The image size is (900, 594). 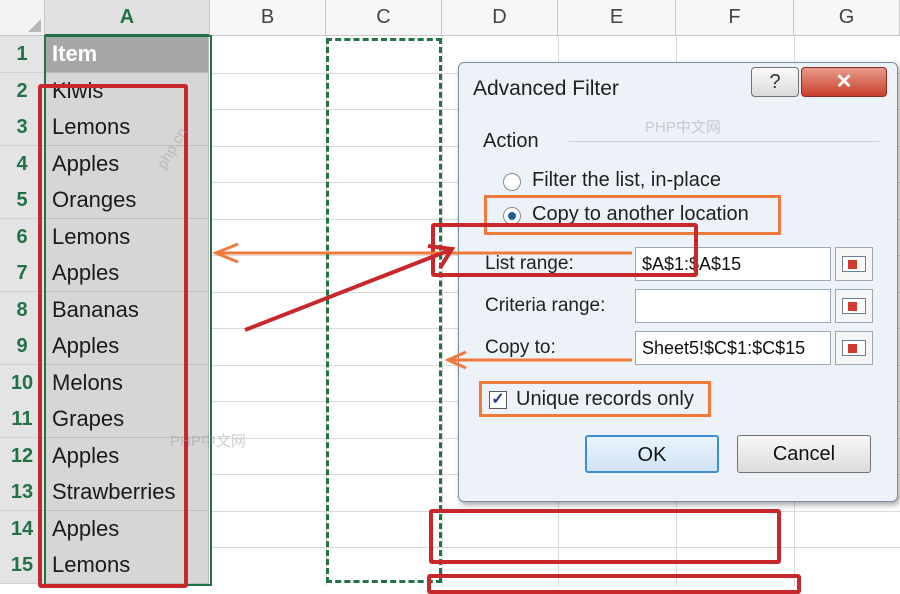 I want to click on annotation-arrows, so click(x=422, y=306).